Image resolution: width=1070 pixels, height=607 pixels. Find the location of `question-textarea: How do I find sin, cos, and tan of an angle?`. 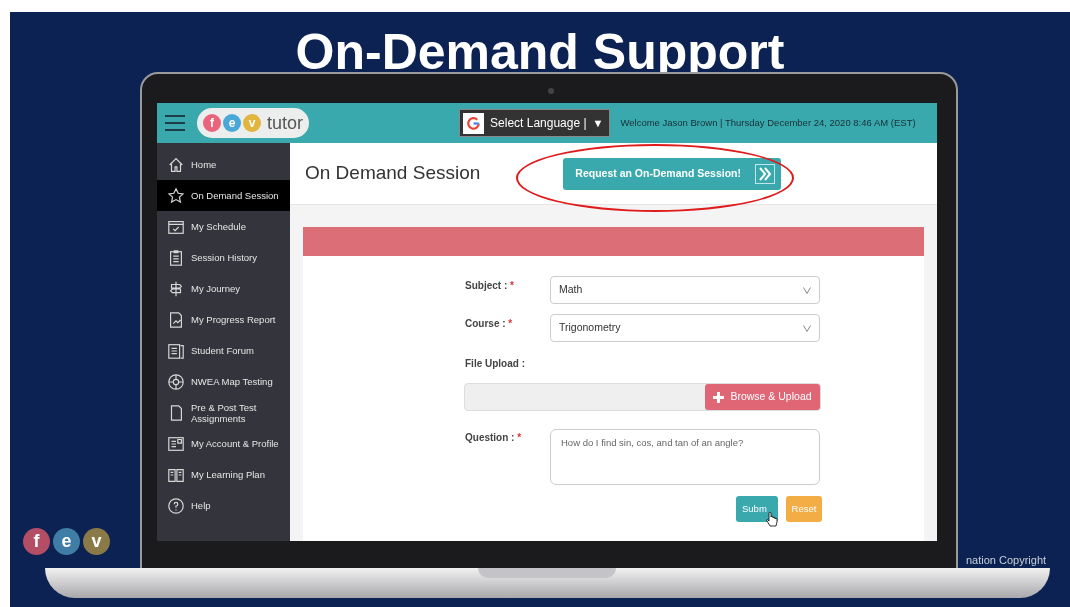

question-textarea: How do I find sin, cos, and tan of an angle? is located at coordinates (685, 457).